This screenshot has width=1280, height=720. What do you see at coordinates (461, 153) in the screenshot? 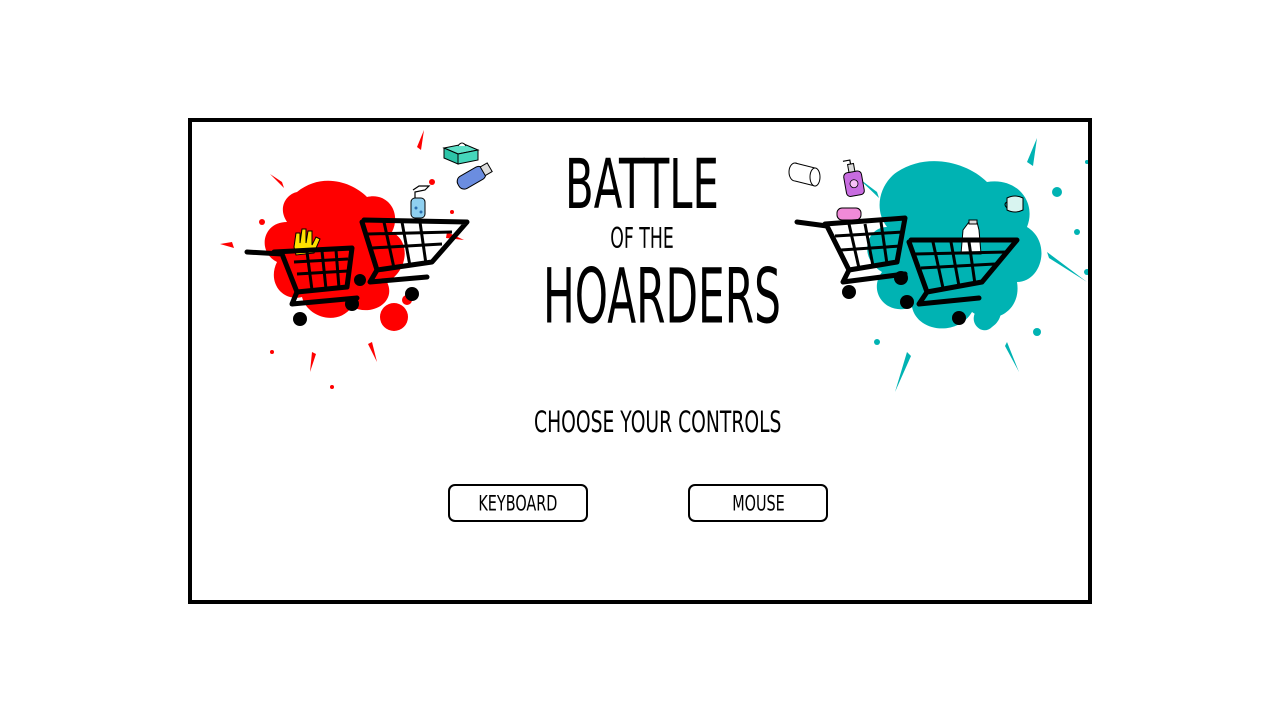
I see `tissue-box-icon` at bounding box center [461, 153].